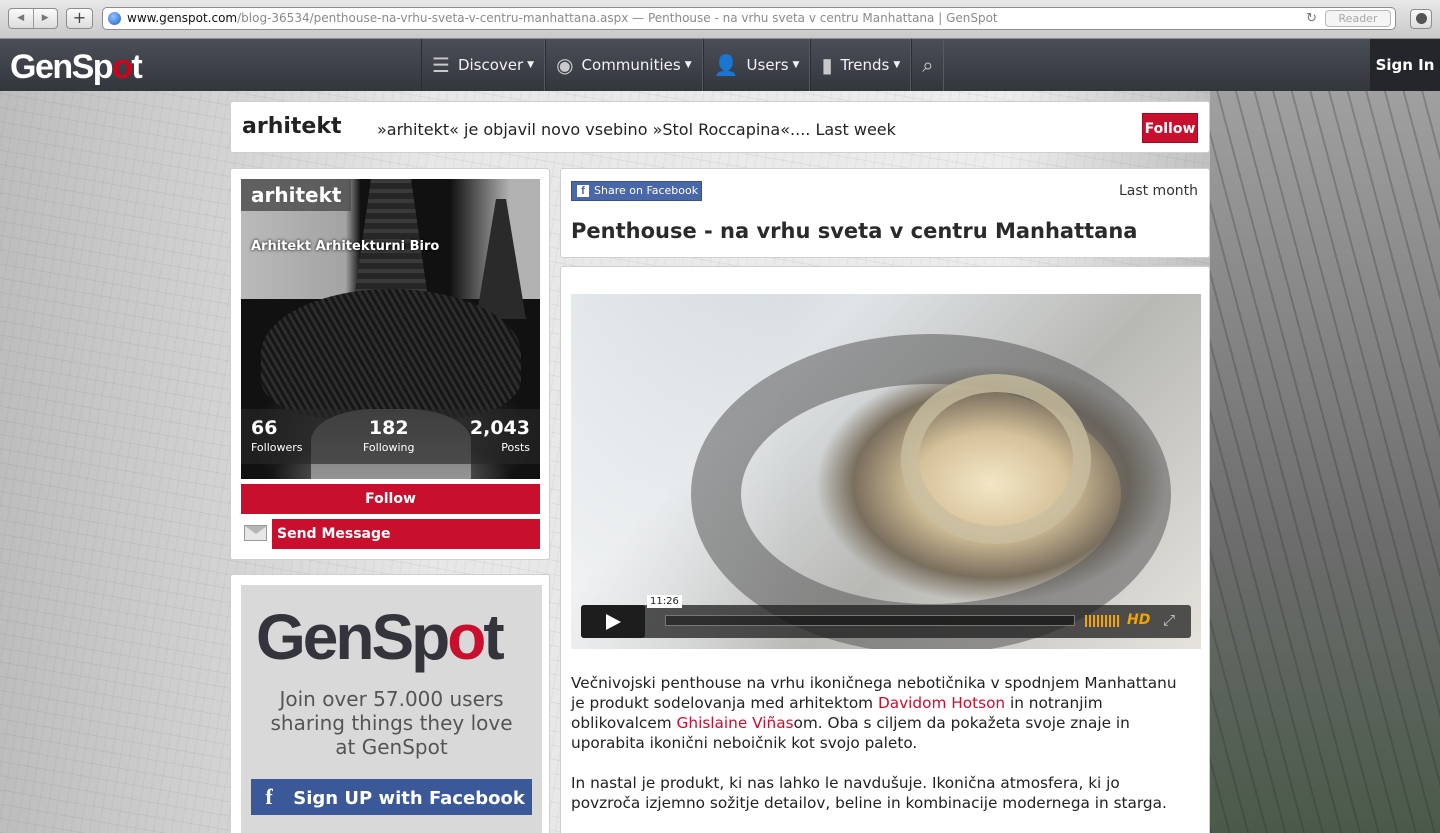 This screenshot has width=1440, height=833. I want to click on reader-button: Reader, so click(1358, 18).